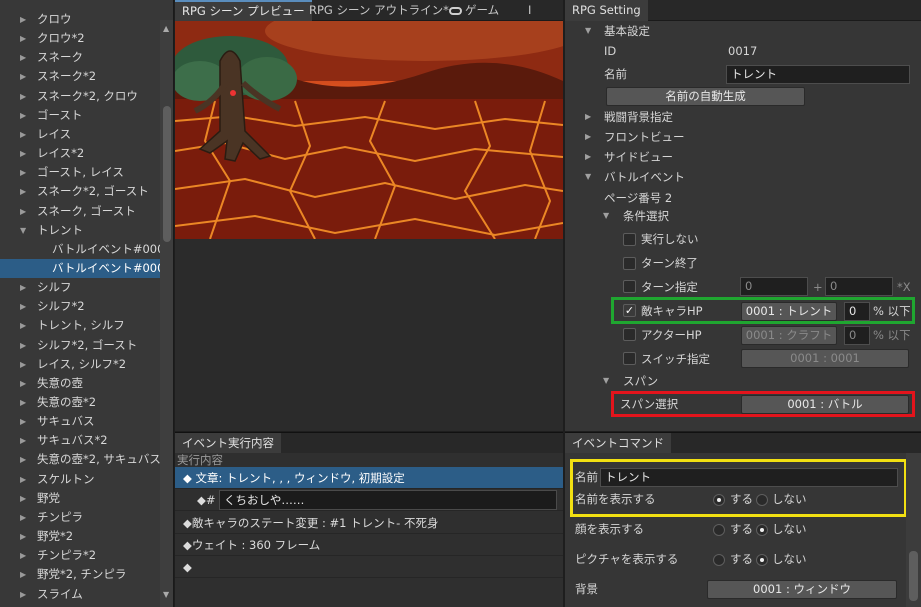 The height and width of the screenshot is (607, 921). I want to click on show-face-no-radio, so click(762, 530).